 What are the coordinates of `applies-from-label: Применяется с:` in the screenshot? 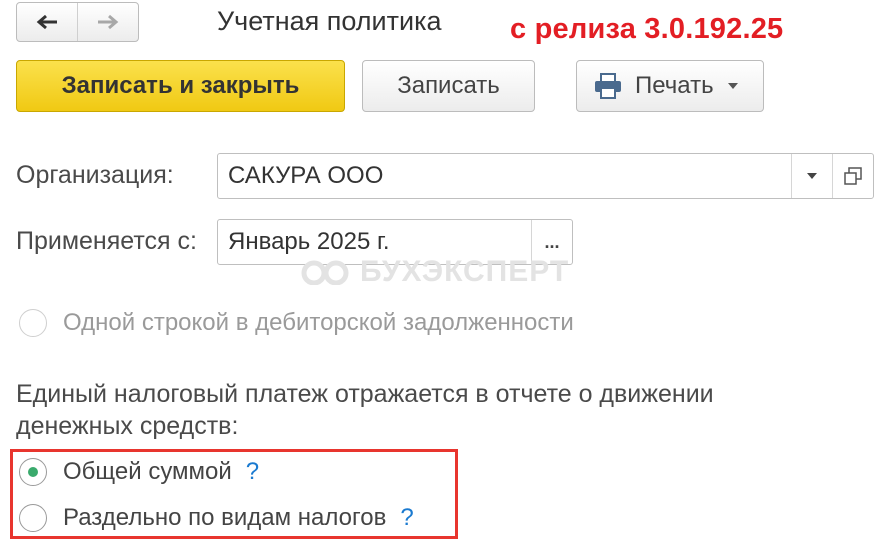 It's located at (106, 241).